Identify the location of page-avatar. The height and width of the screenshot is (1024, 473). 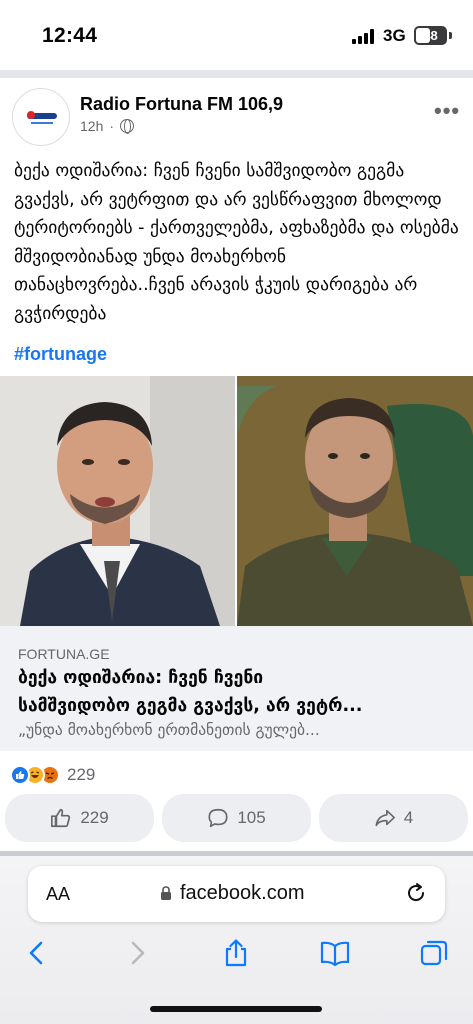
(41, 117).